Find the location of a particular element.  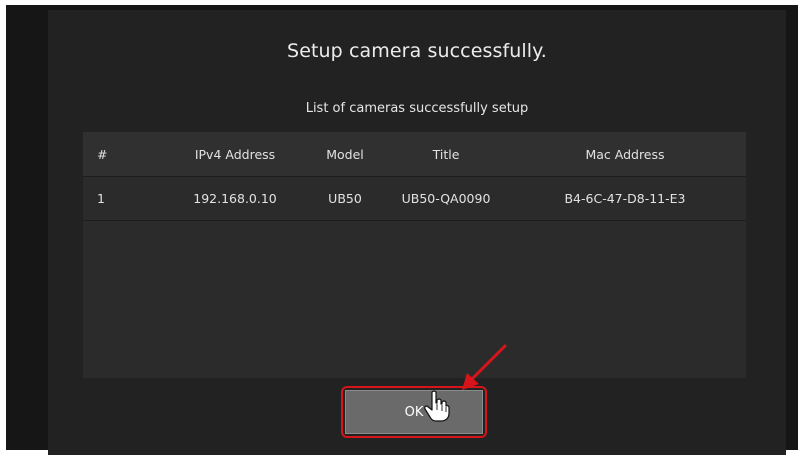

column-header-mac-address: Mac Address is located at coordinates (625, 154).